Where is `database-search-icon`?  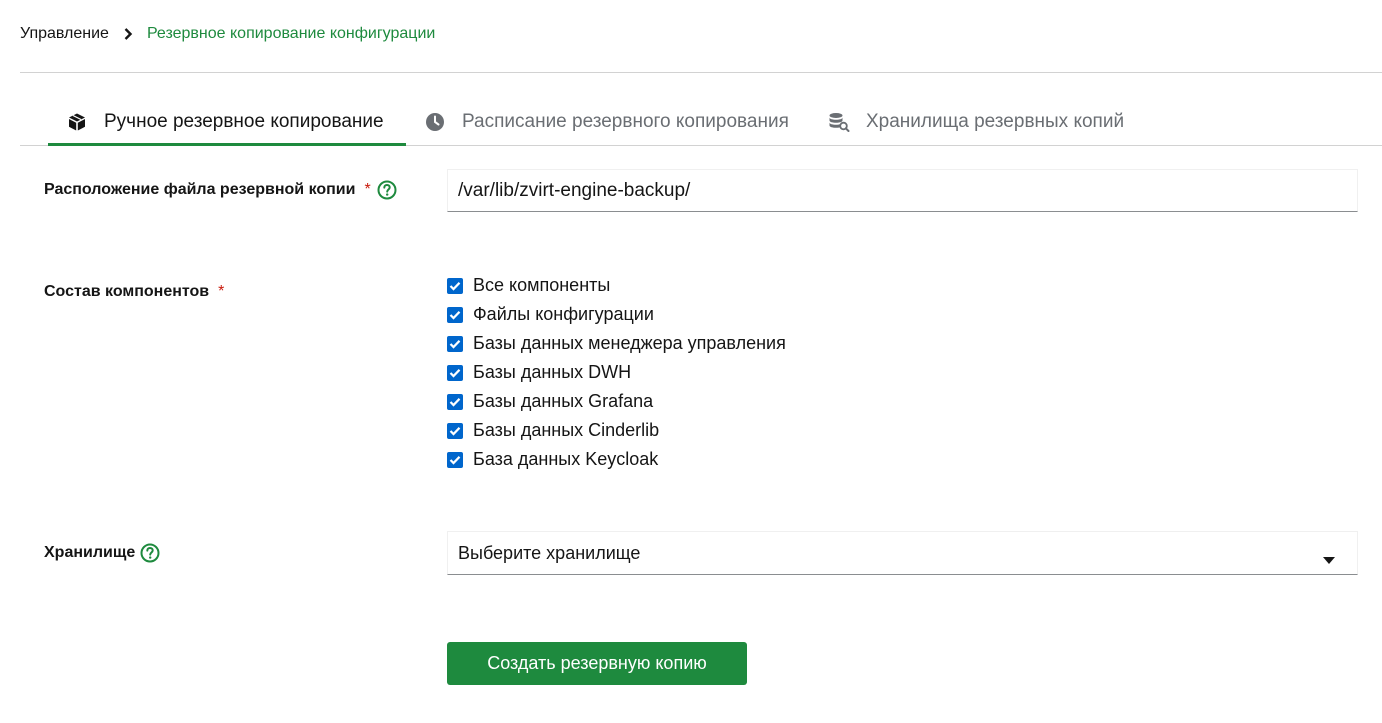
database-search-icon is located at coordinates (839, 122).